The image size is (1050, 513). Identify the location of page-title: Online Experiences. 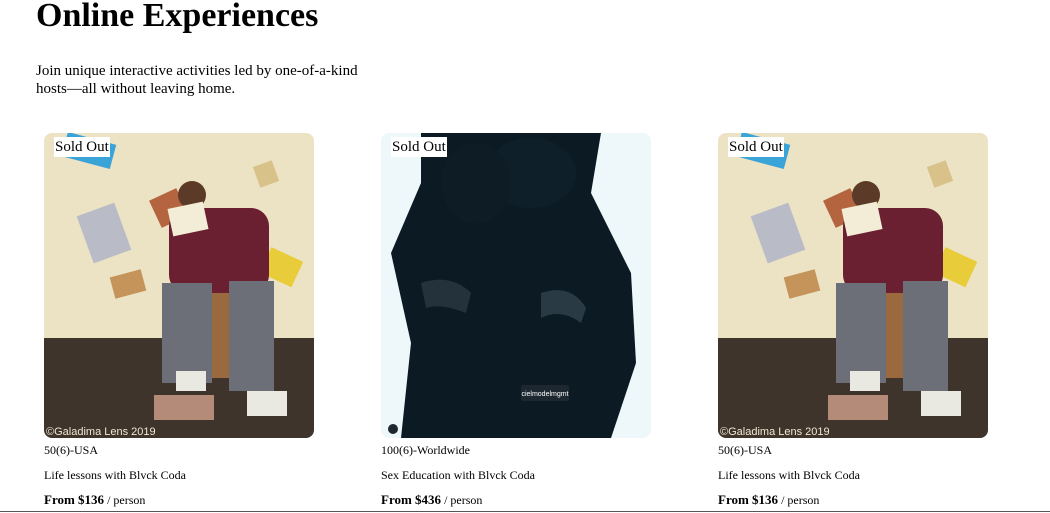
(177, 17).